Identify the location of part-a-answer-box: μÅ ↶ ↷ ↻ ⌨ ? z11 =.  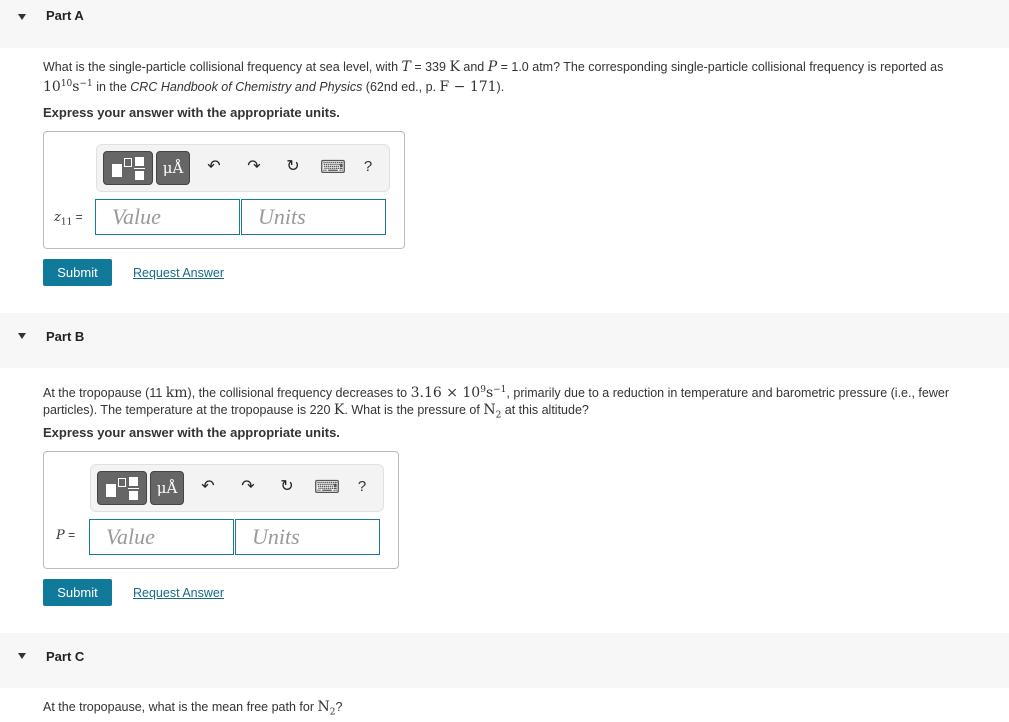
(224, 190).